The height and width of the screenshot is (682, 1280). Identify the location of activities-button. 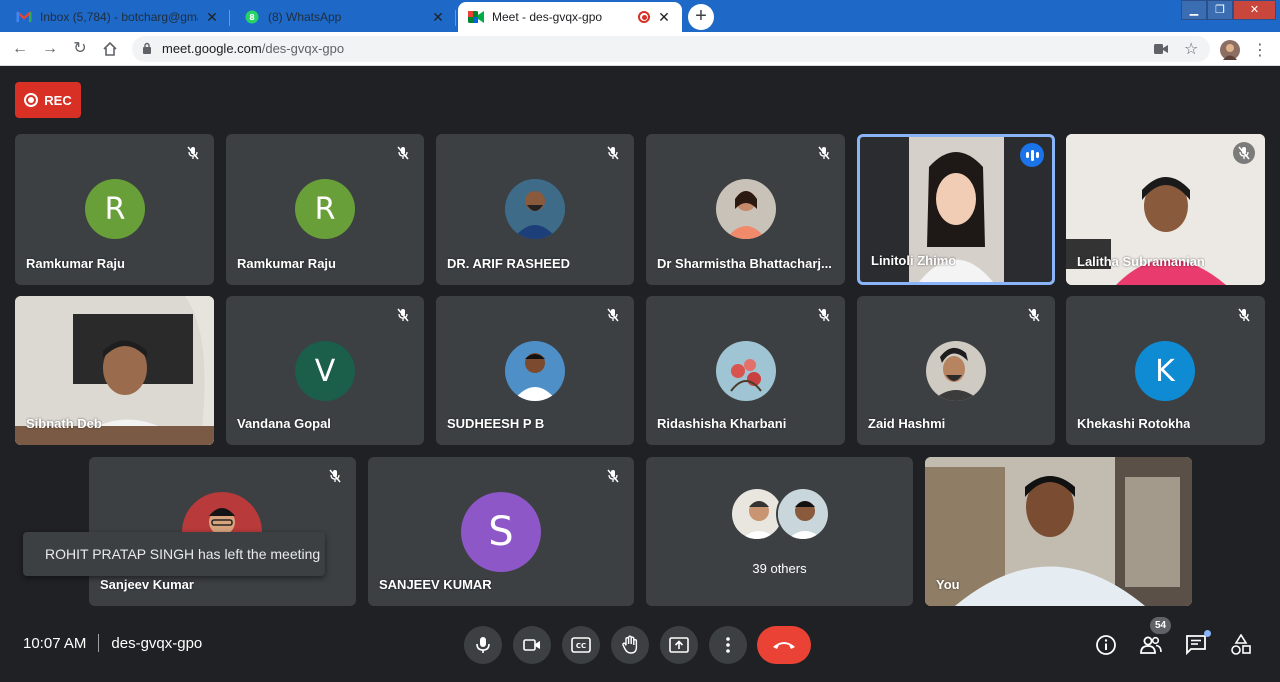
(1241, 645).